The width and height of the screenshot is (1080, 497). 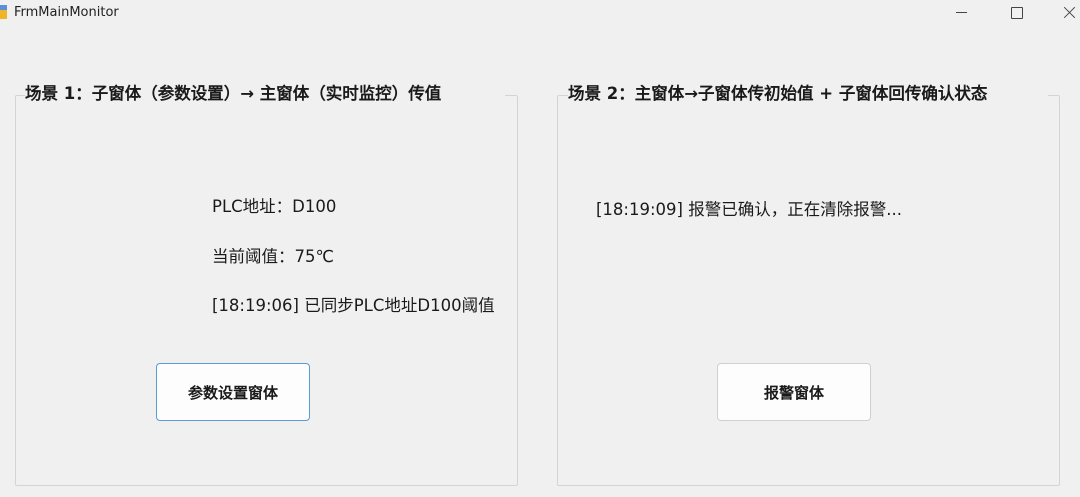 I want to click on param-settings-button: 参数设置窗体, so click(x=233, y=392).